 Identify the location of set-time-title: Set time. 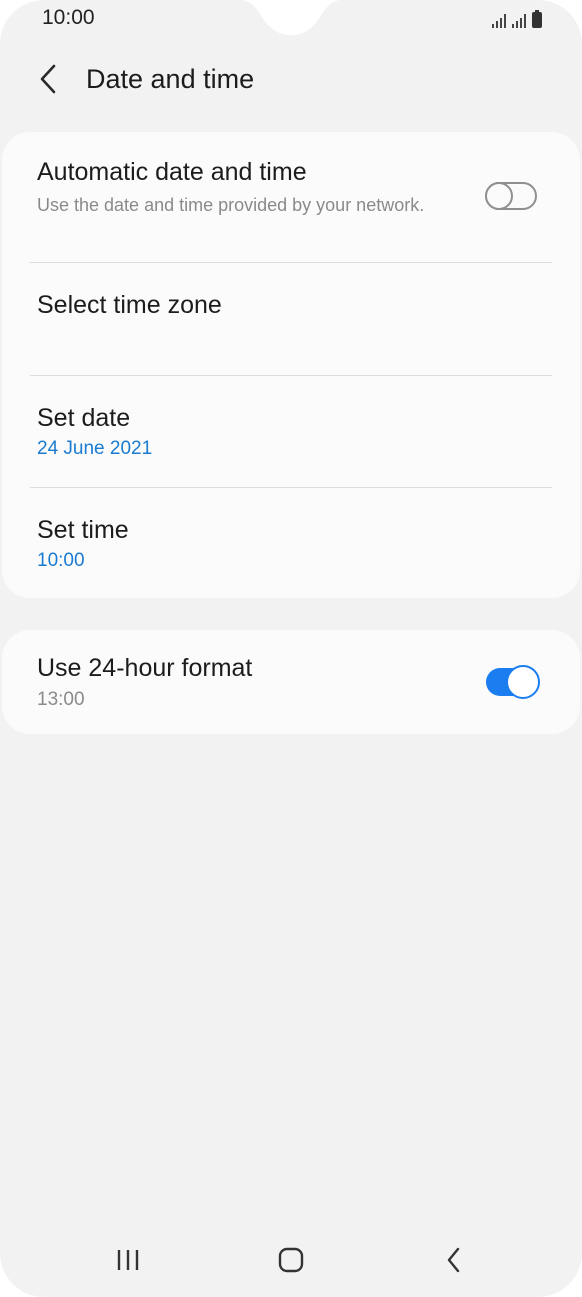
(83, 530).